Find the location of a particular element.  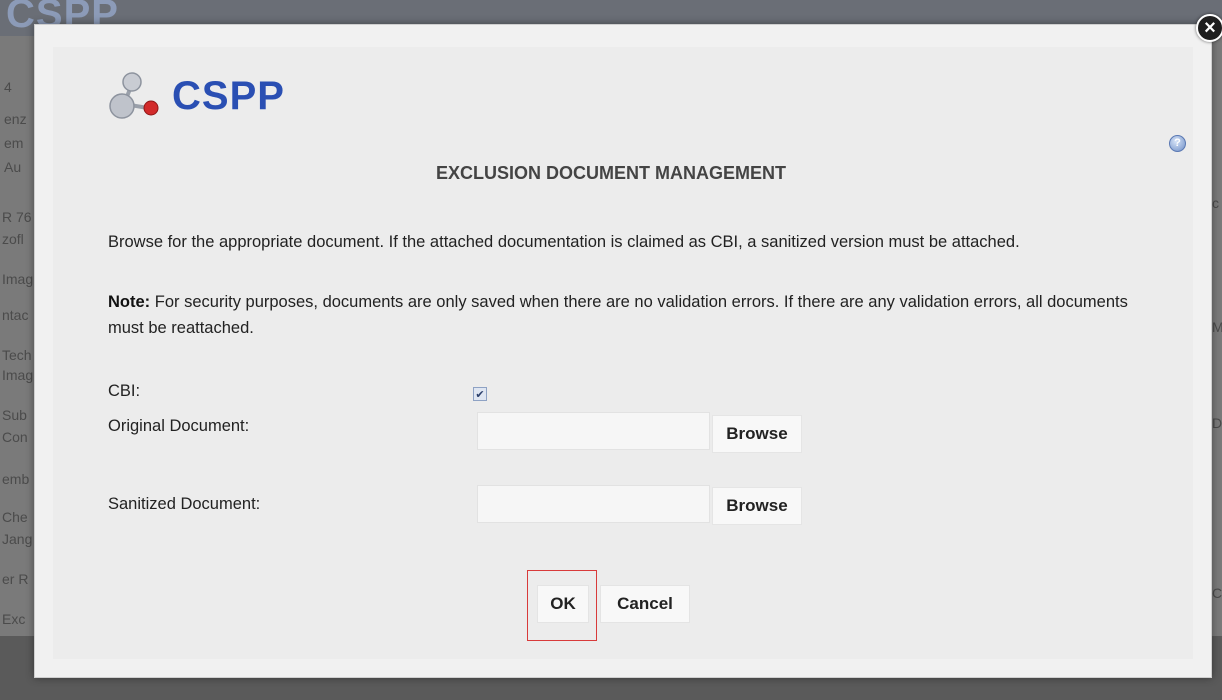

bg-text-fragment: zofl is located at coordinates (13, 239).